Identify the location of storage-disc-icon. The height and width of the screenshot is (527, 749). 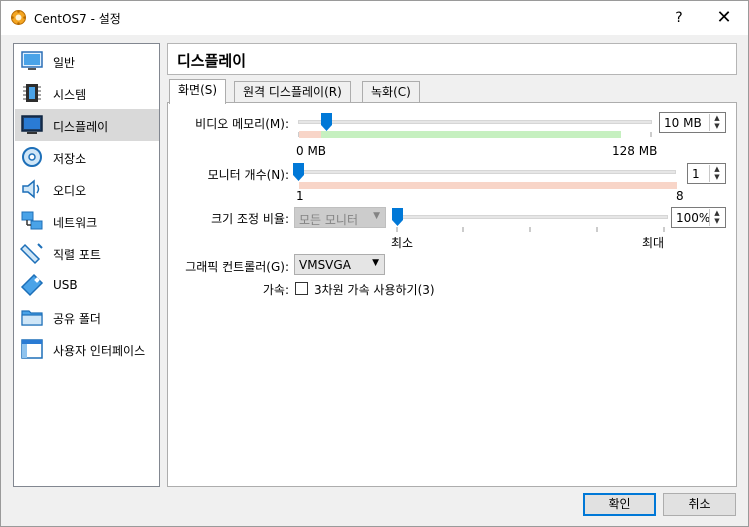
(32, 157).